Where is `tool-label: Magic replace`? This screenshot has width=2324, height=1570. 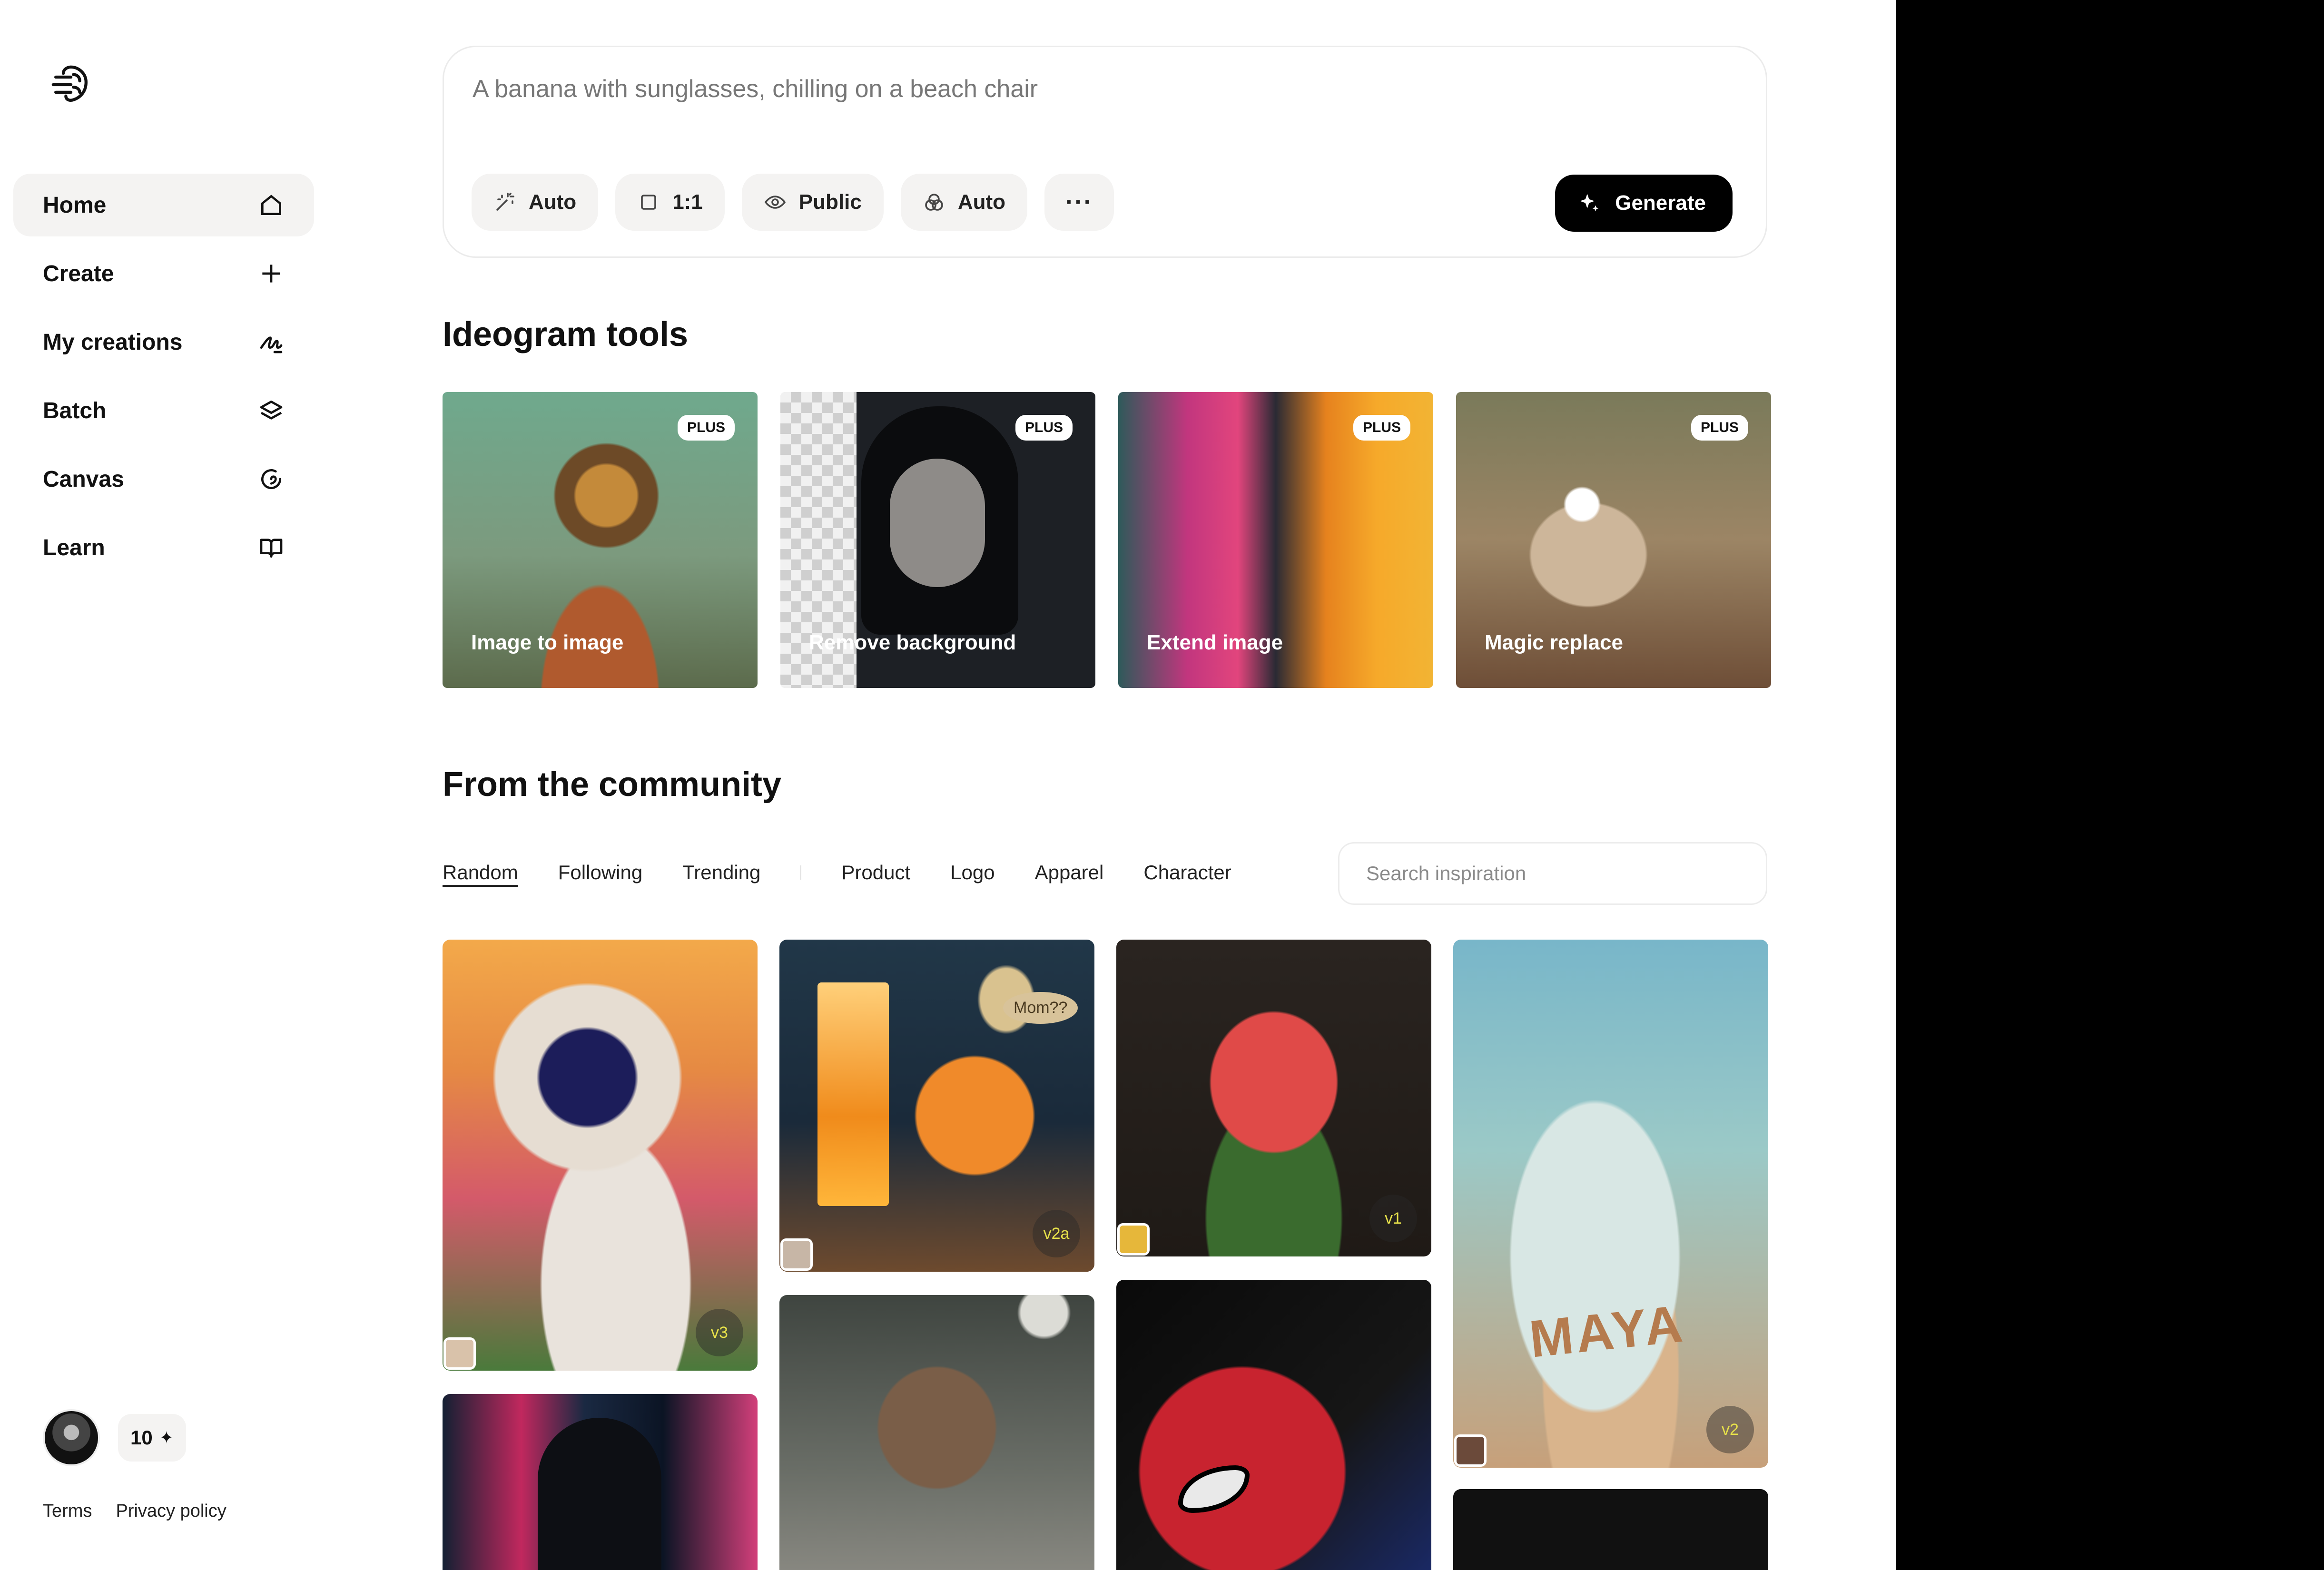
tool-label: Magic replace is located at coordinates (1554, 642).